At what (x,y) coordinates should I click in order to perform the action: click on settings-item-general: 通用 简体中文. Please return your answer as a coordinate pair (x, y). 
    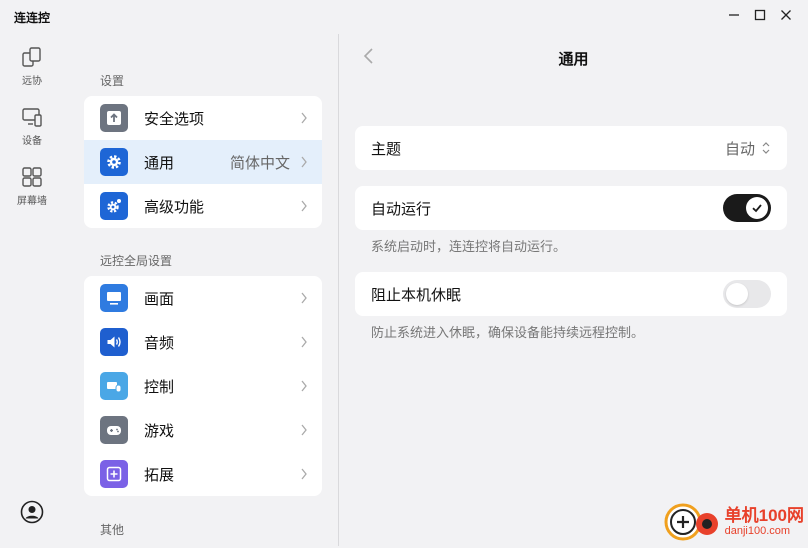
    Looking at the image, I should click on (203, 162).